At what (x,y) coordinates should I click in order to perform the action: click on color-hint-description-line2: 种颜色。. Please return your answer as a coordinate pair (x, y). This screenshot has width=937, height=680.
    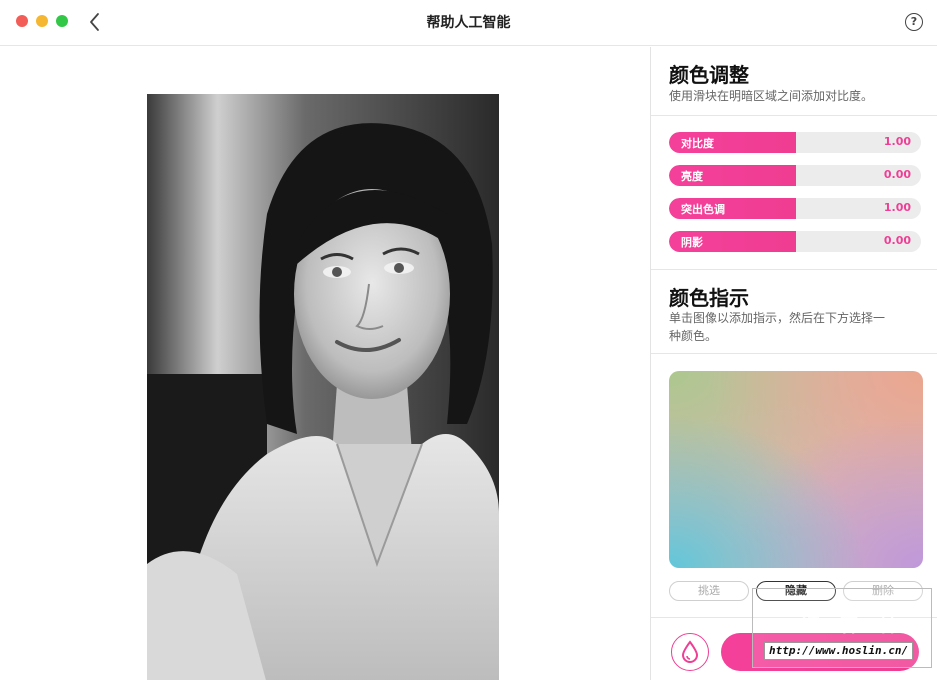
    Looking at the image, I should click on (693, 336).